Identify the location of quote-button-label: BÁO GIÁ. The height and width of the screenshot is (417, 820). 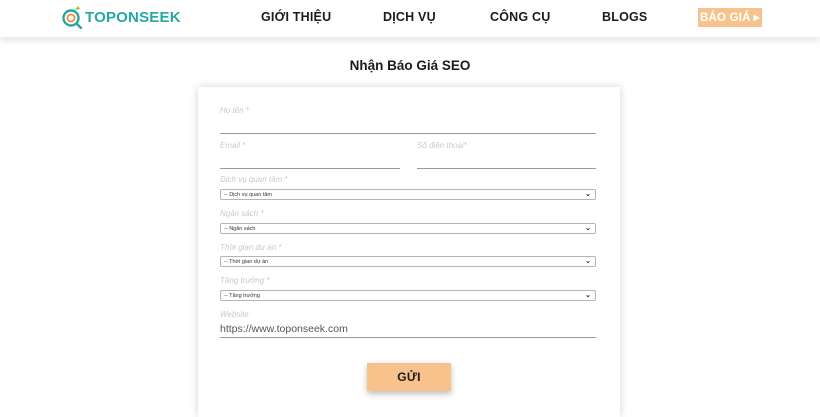
(725, 17).